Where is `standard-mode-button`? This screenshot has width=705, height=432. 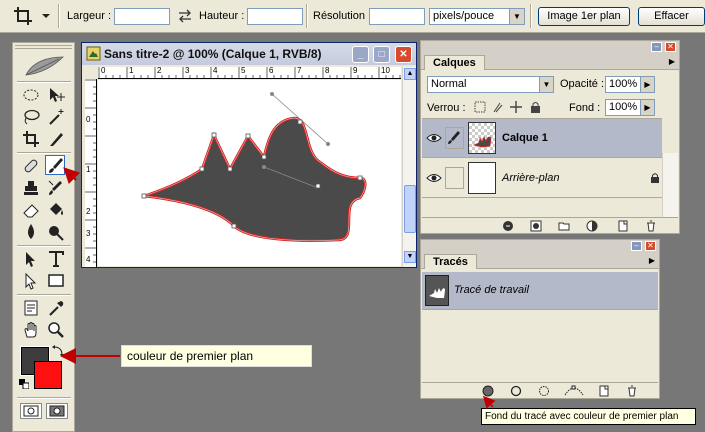 standard-mode-button is located at coordinates (31, 411).